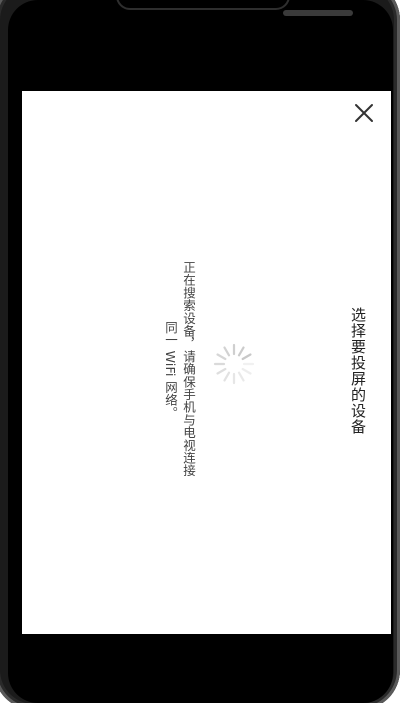 The height and width of the screenshot is (703, 400). I want to click on status-text-line-2: 同一 WiFi 网络。, so click(170, 370).